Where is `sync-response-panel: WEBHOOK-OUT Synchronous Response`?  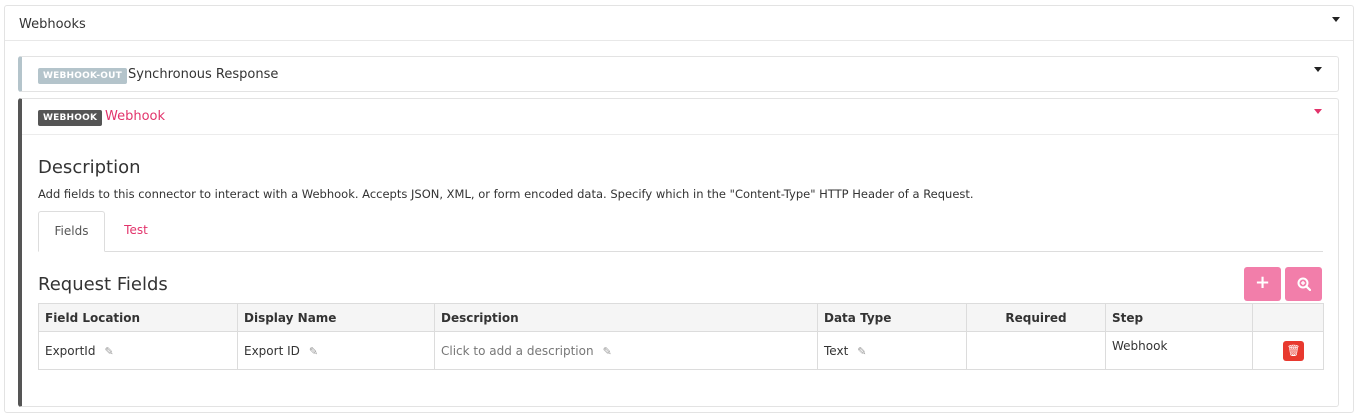
sync-response-panel: WEBHOOK-OUT Synchronous Response is located at coordinates (678, 74).